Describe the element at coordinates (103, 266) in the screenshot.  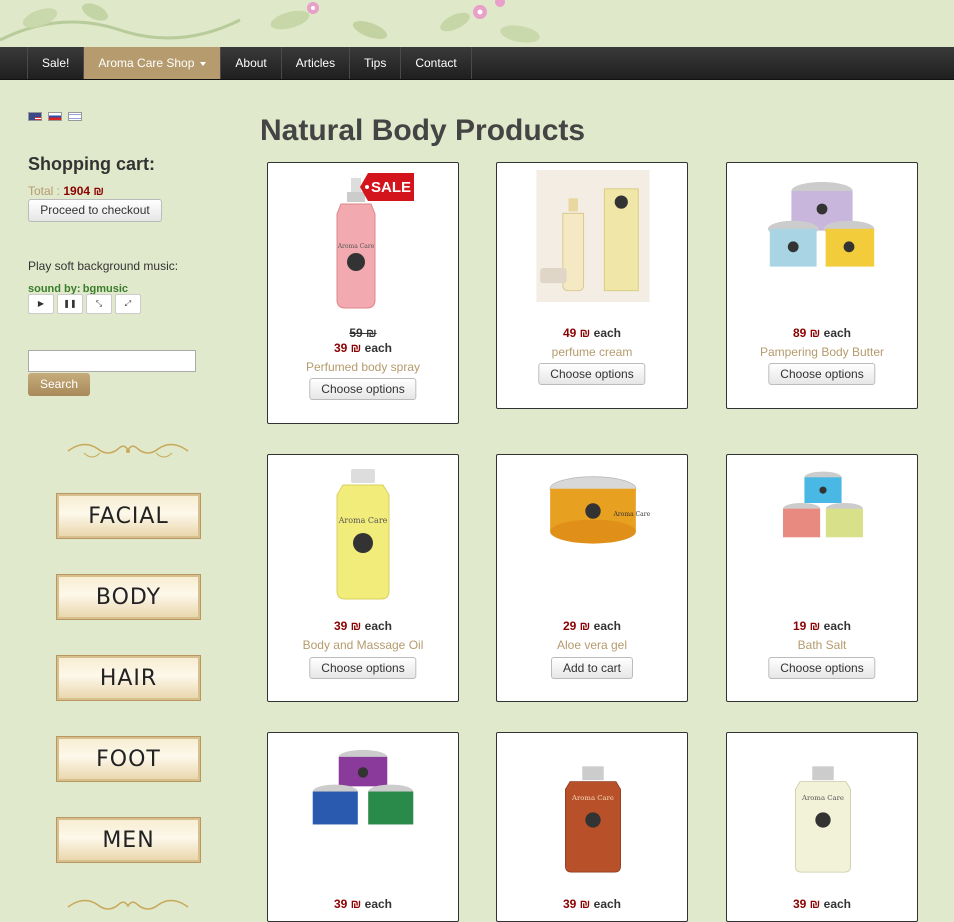
I see `music-label: Play soft background music:` at that location.